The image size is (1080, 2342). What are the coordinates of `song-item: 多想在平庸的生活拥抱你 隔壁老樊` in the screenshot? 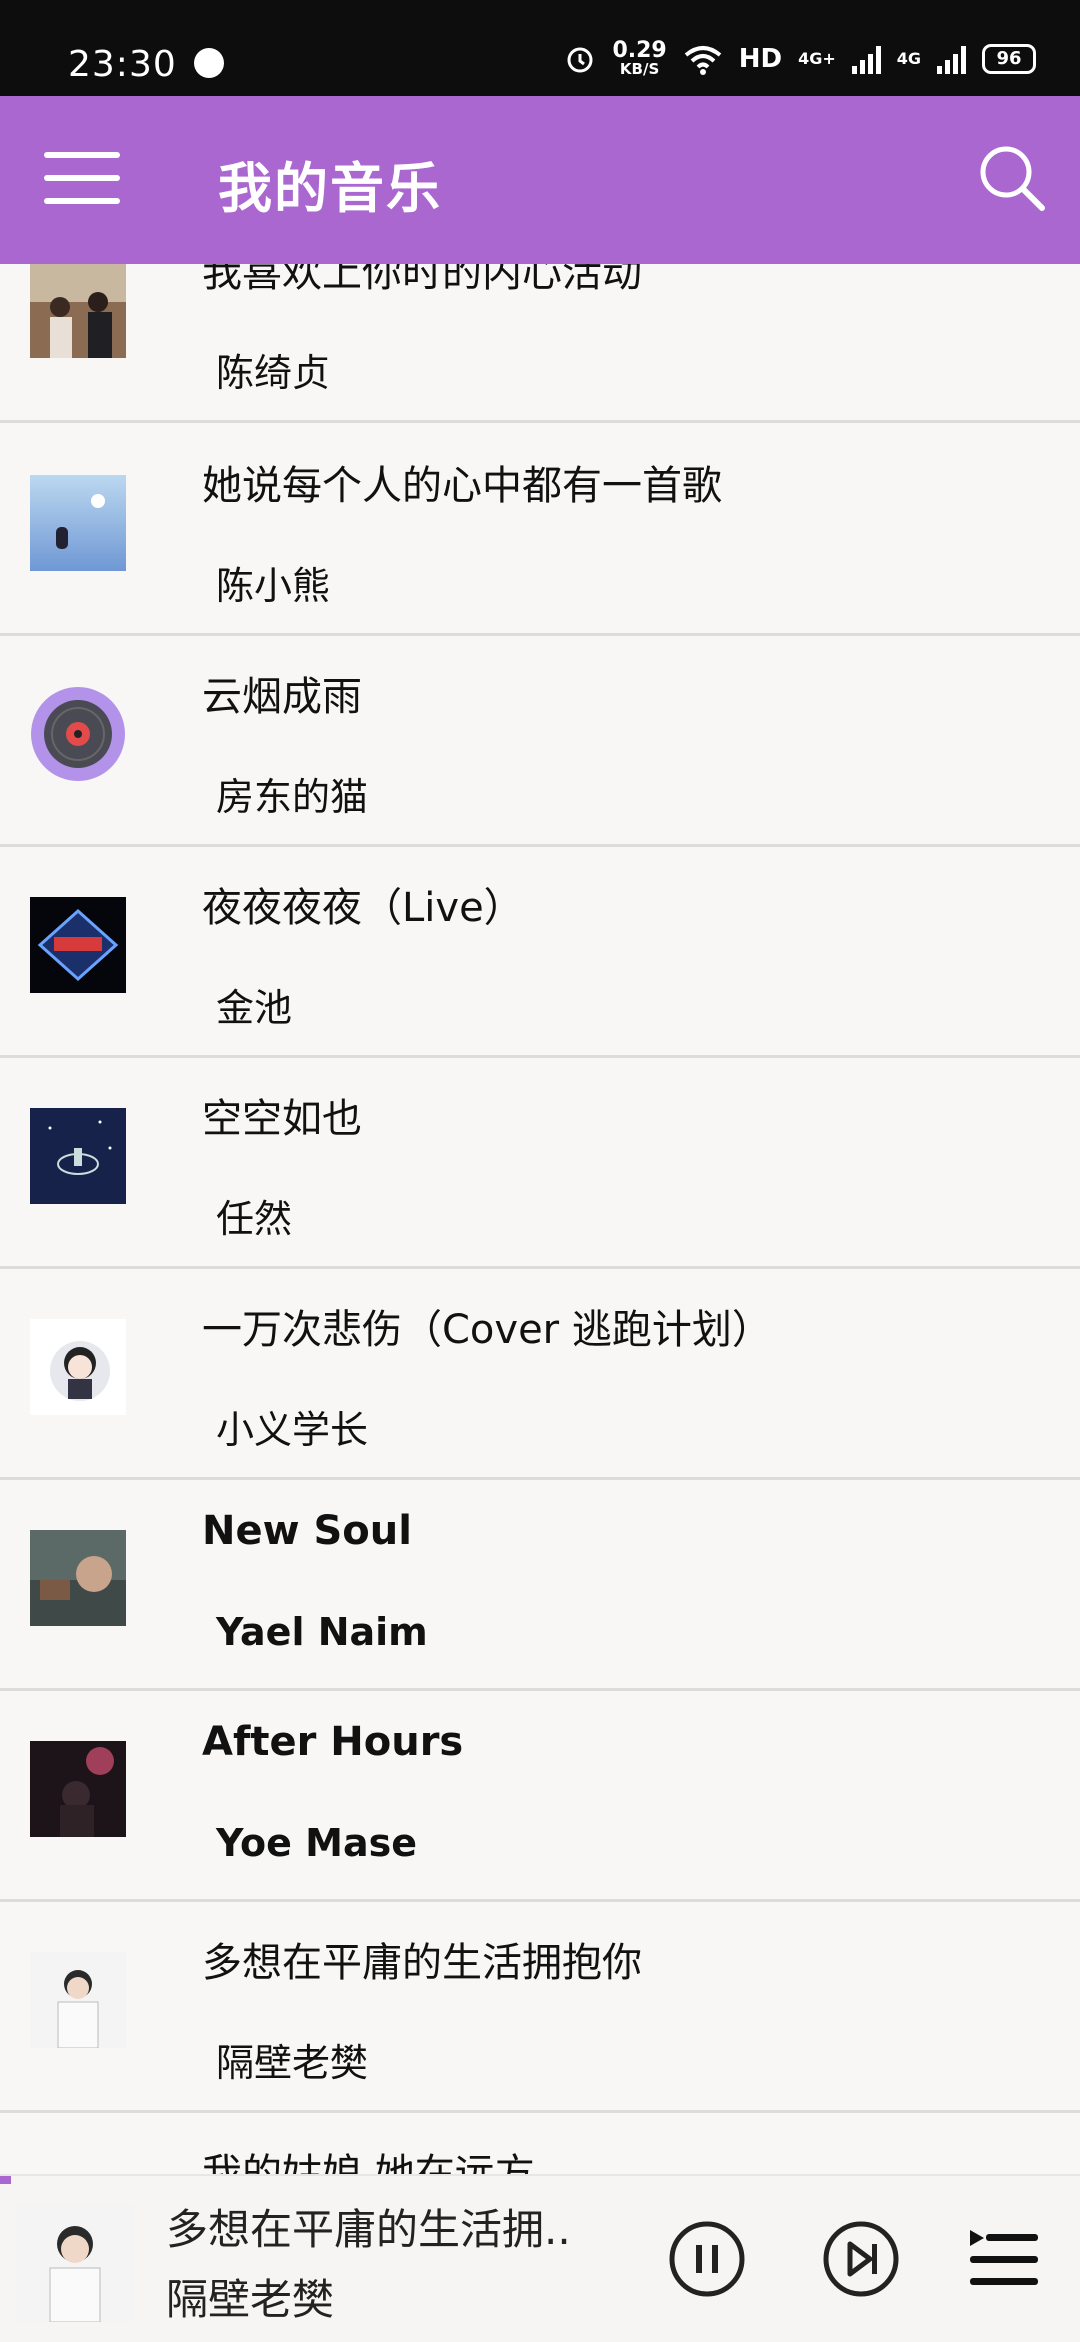 It's located at (540, 2006).